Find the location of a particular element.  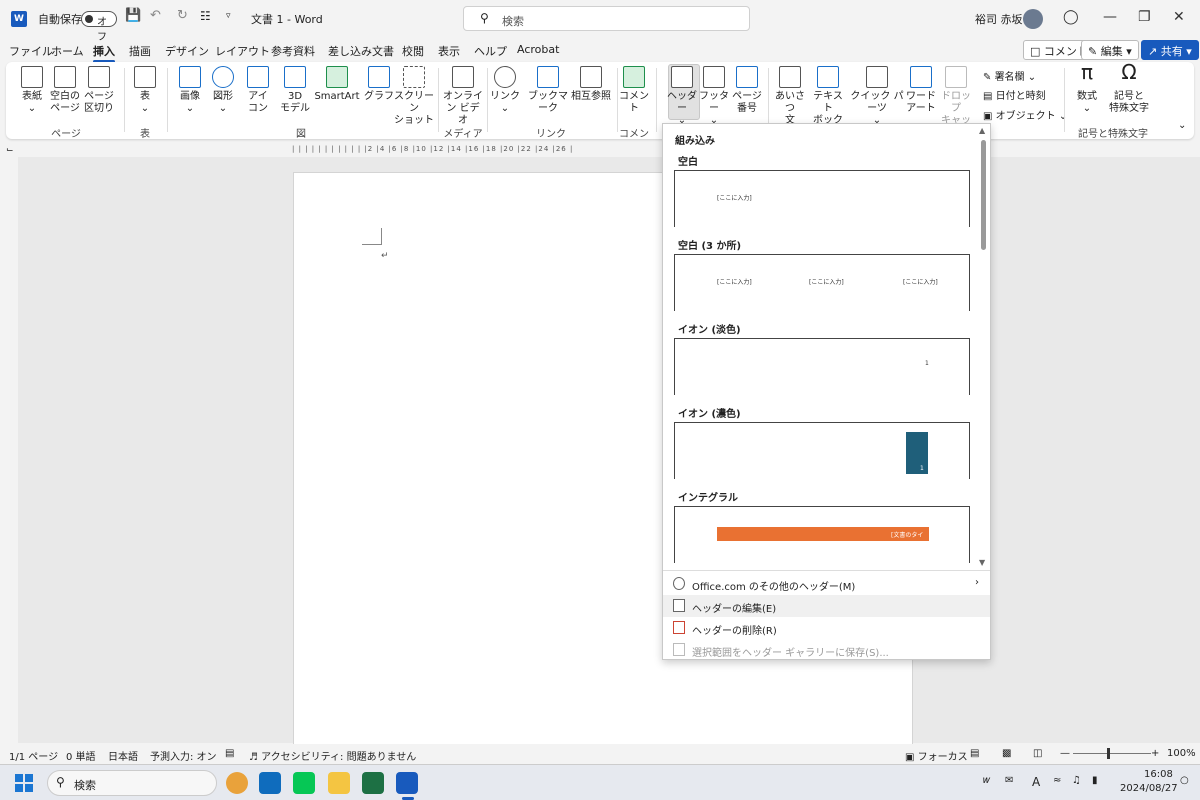

language: 日本語 is located at coordinates (123, 755).